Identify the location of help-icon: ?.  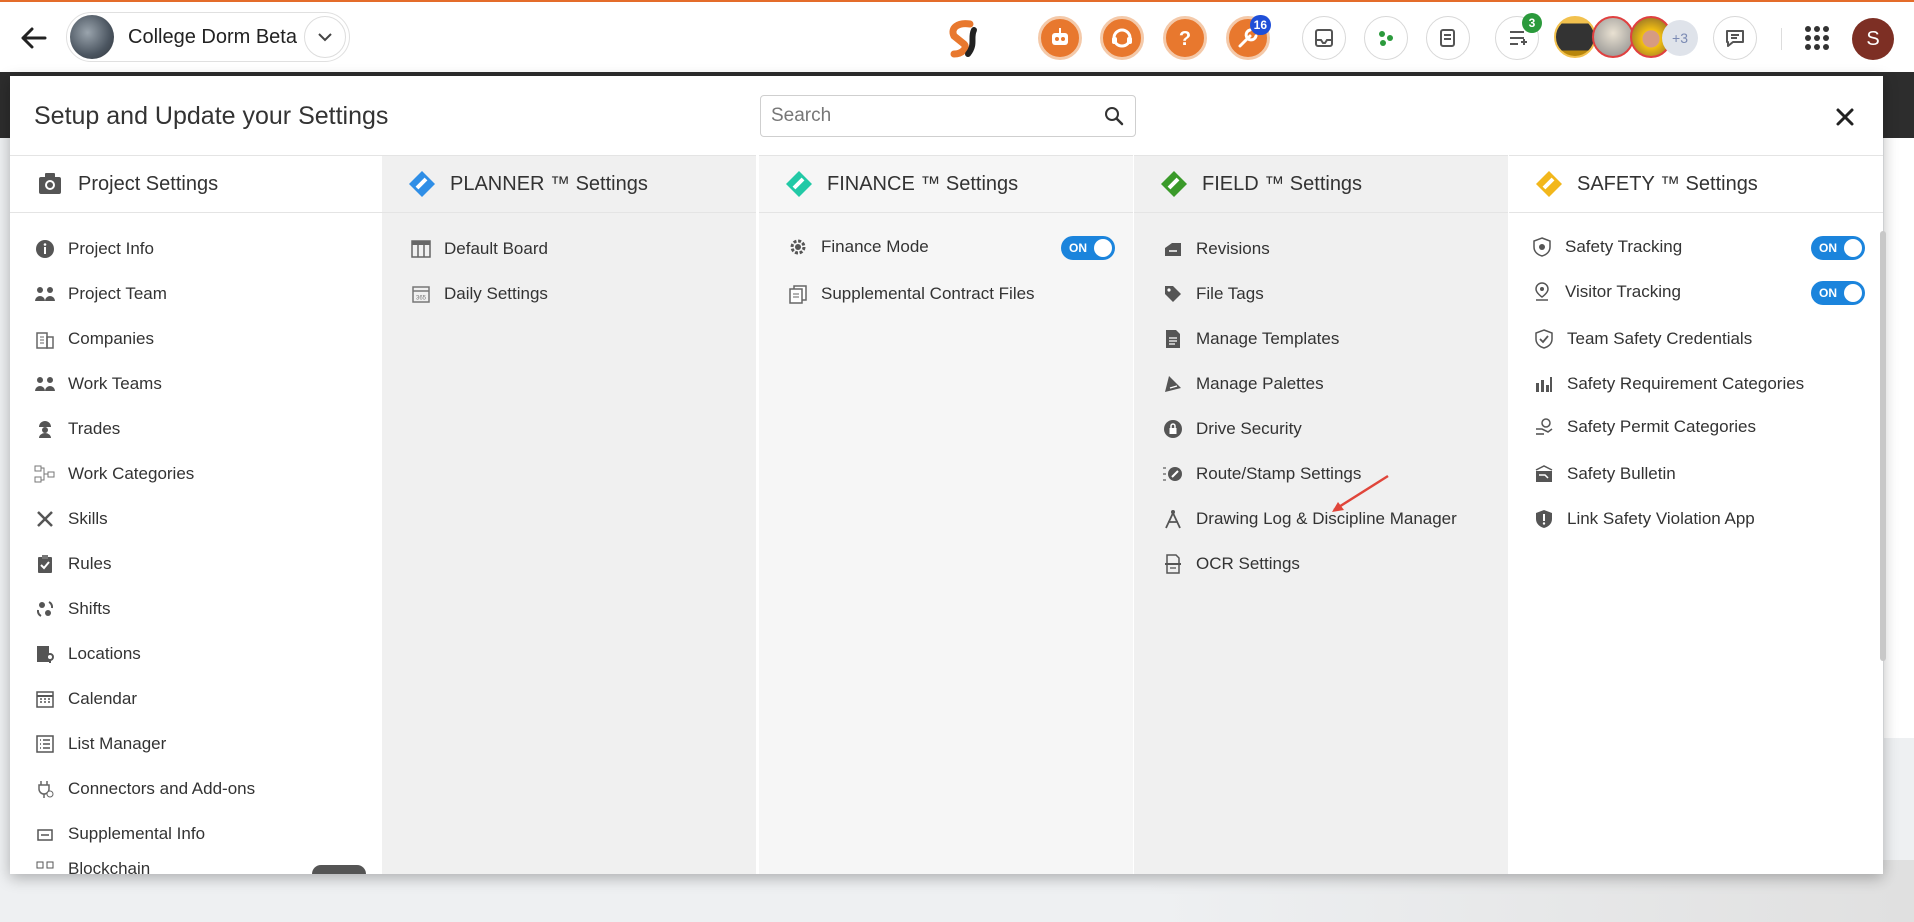
(1185, 38).